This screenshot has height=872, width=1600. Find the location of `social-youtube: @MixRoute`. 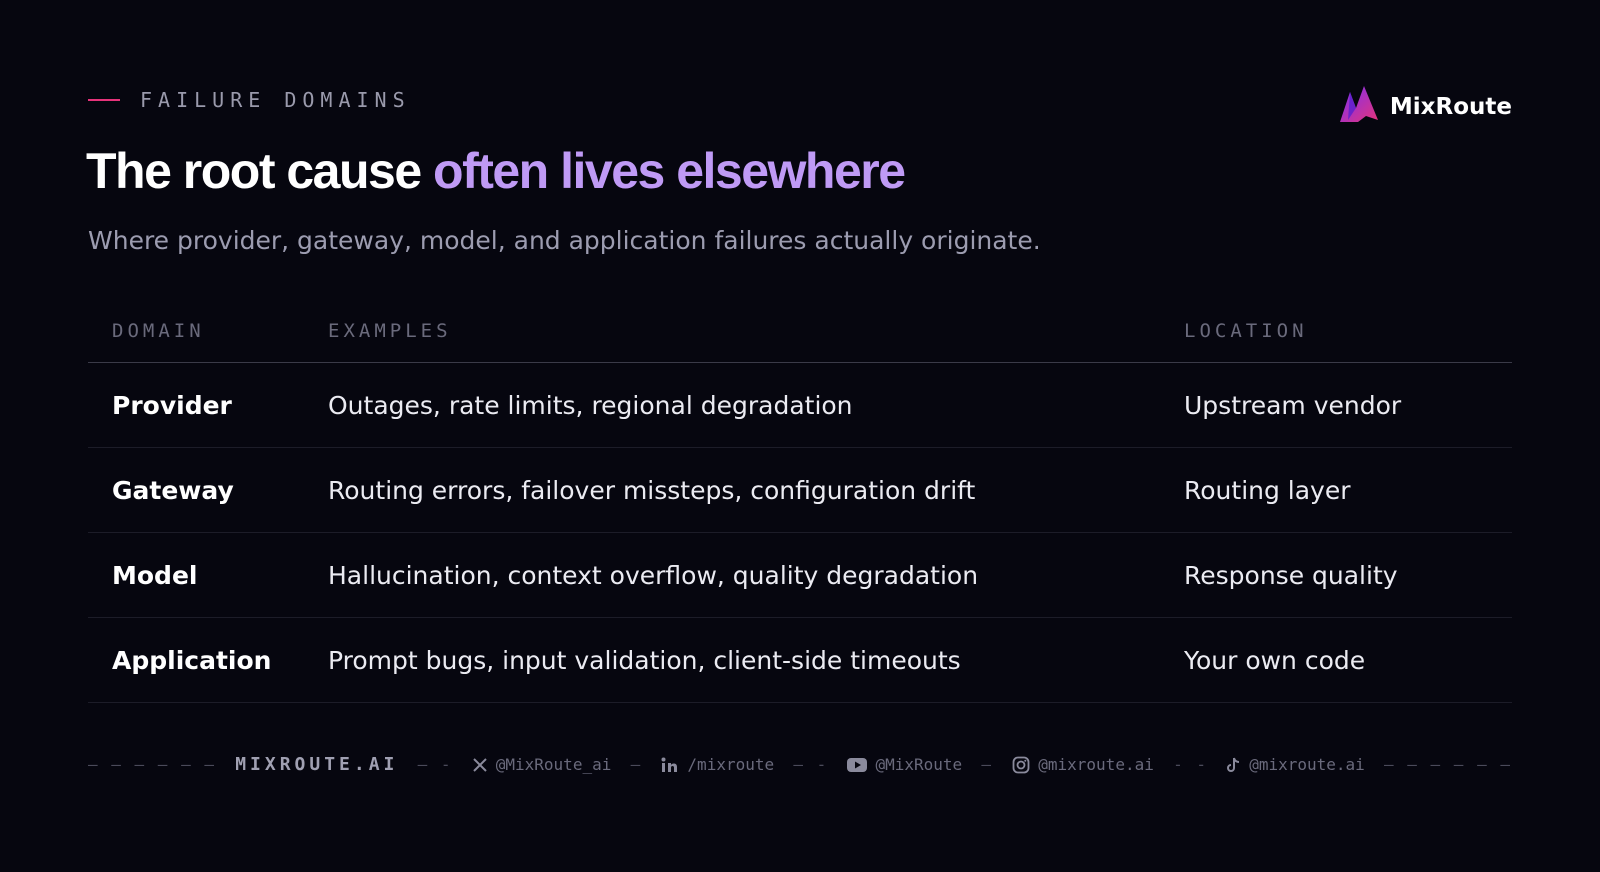

social-youtube: @MixRoute is located at coordinates (904, 764).